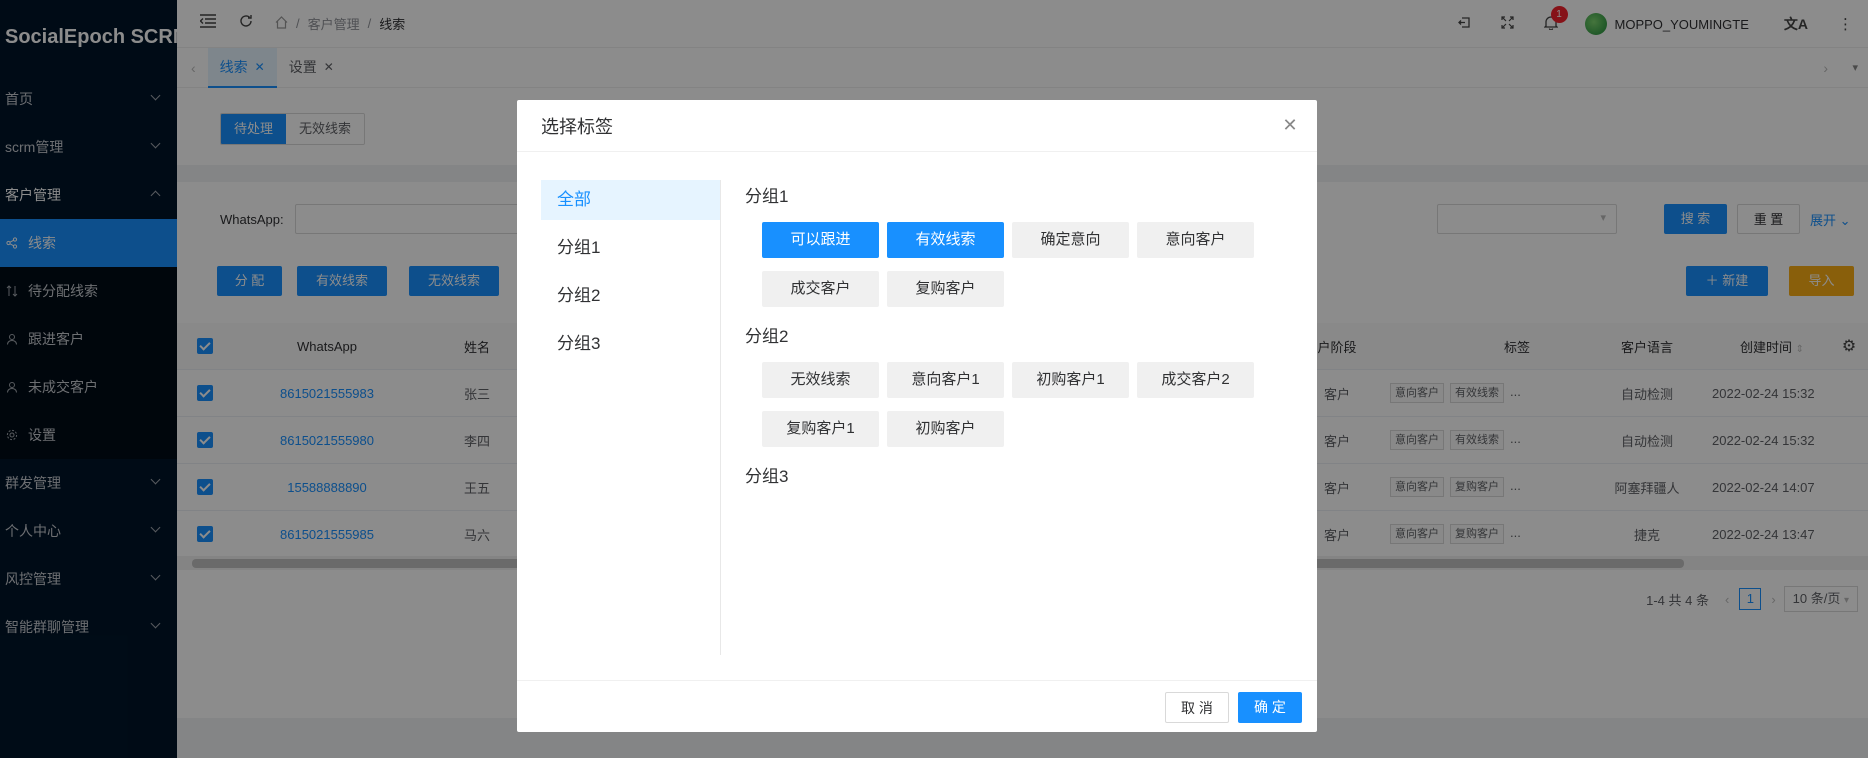 The width and height of the screenshot is (1868, 758). What do you see at coordinates (1290, 125) in the screenshot?
I see `close-icon: ✕` at bounding box center [1290, 125].